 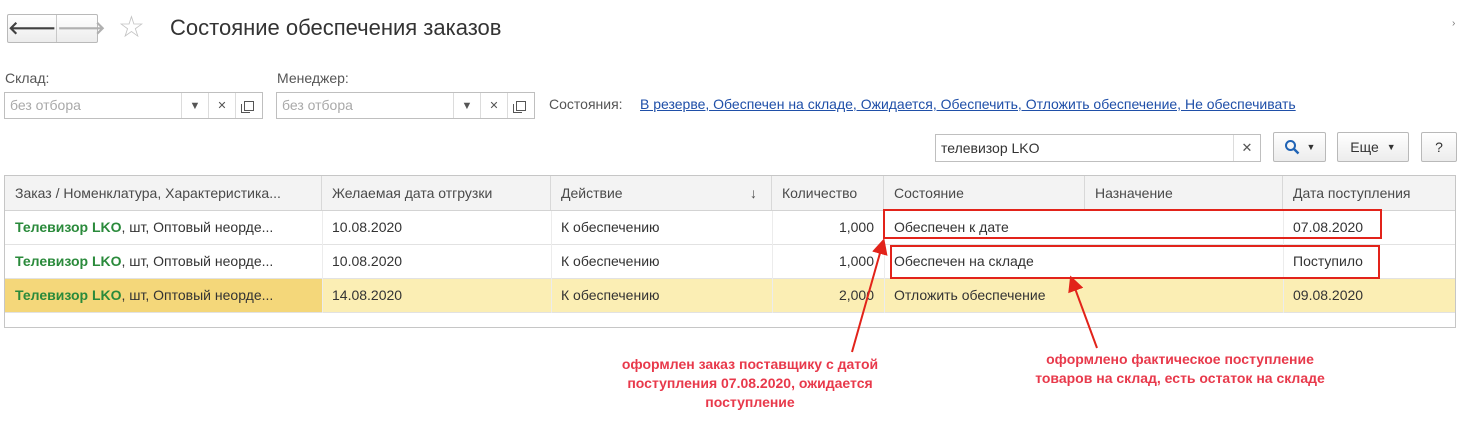 What do you see at coordinates (869, 295) in the screenshot?
I see `arrow-to-box1` at bounding box center [869, 295].